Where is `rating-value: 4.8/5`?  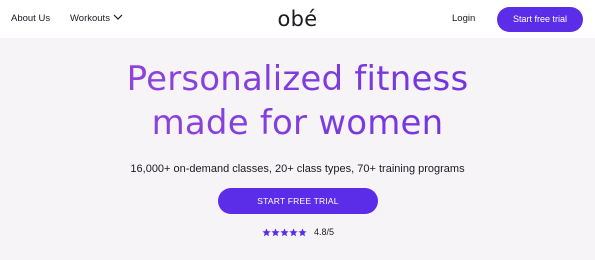
rating-value: 4.8/5 is located at coordinates (324, 232).